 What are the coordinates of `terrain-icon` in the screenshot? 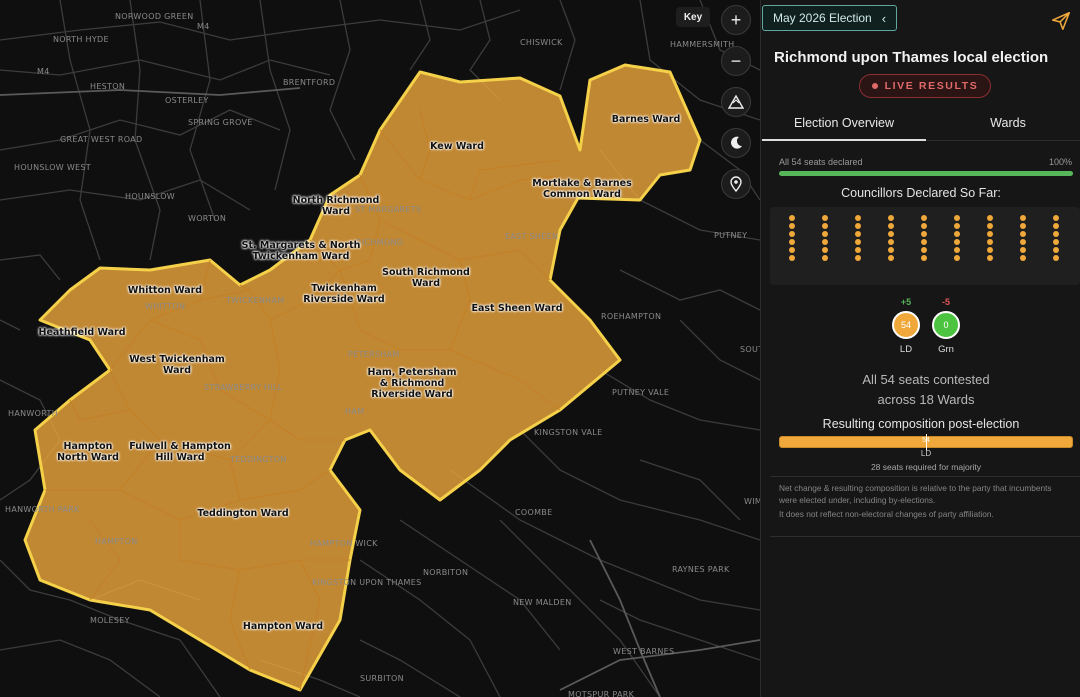 It's located at (736, 102).